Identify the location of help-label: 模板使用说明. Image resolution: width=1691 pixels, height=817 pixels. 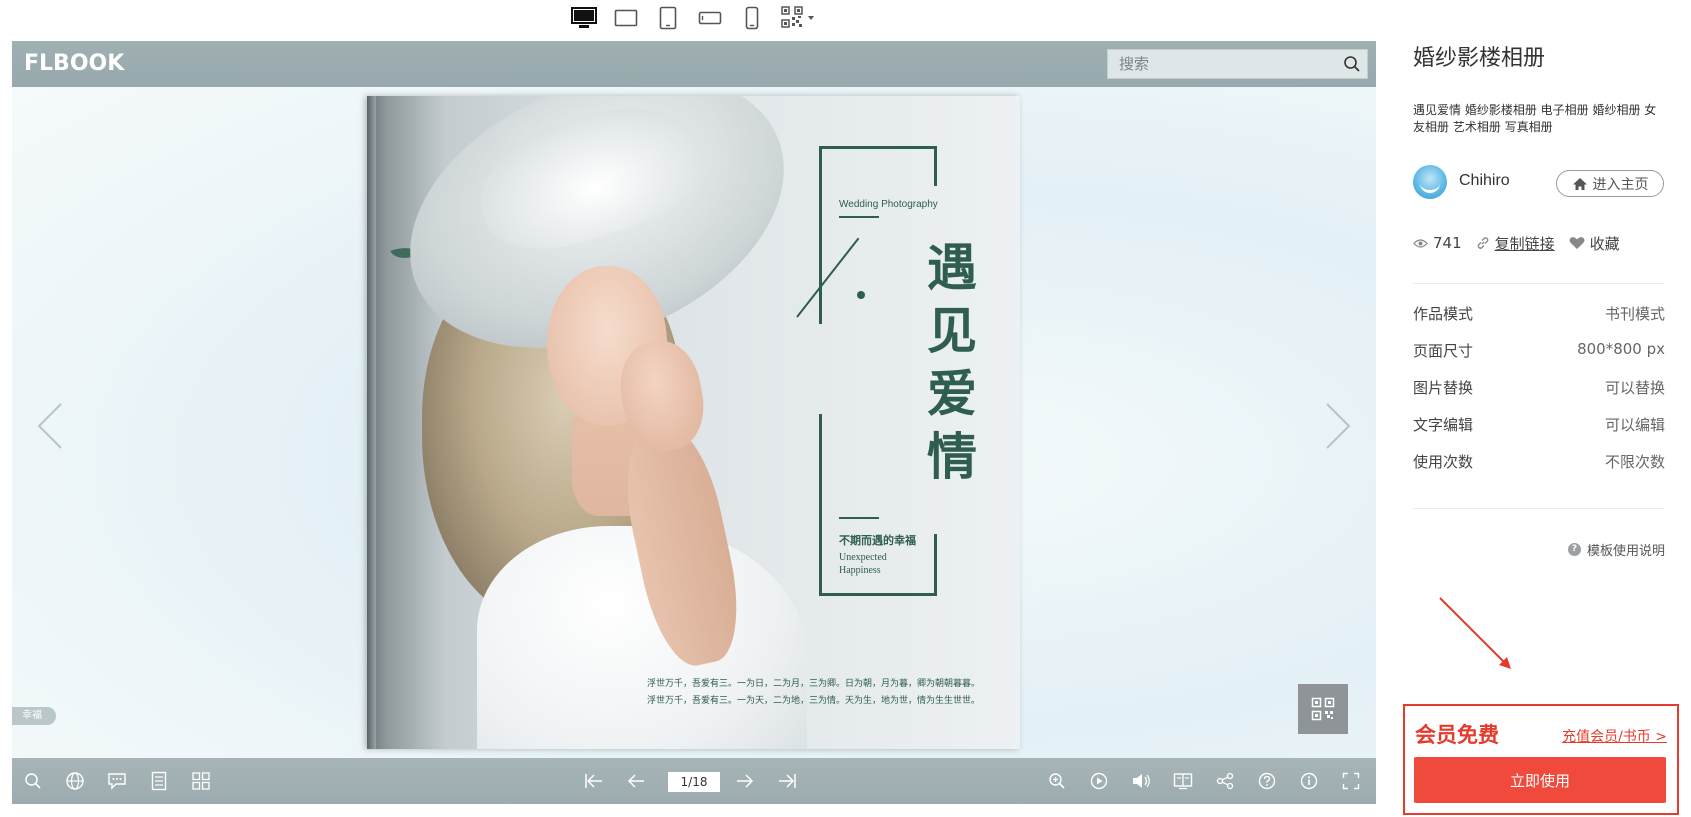
(1625, 551).